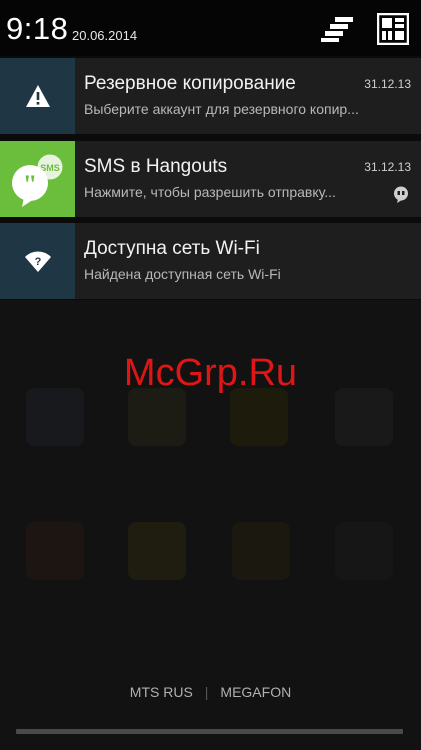 This screenshot has height=750, width=421. I want to click on date: 20.06.2014, so click(105, 35).